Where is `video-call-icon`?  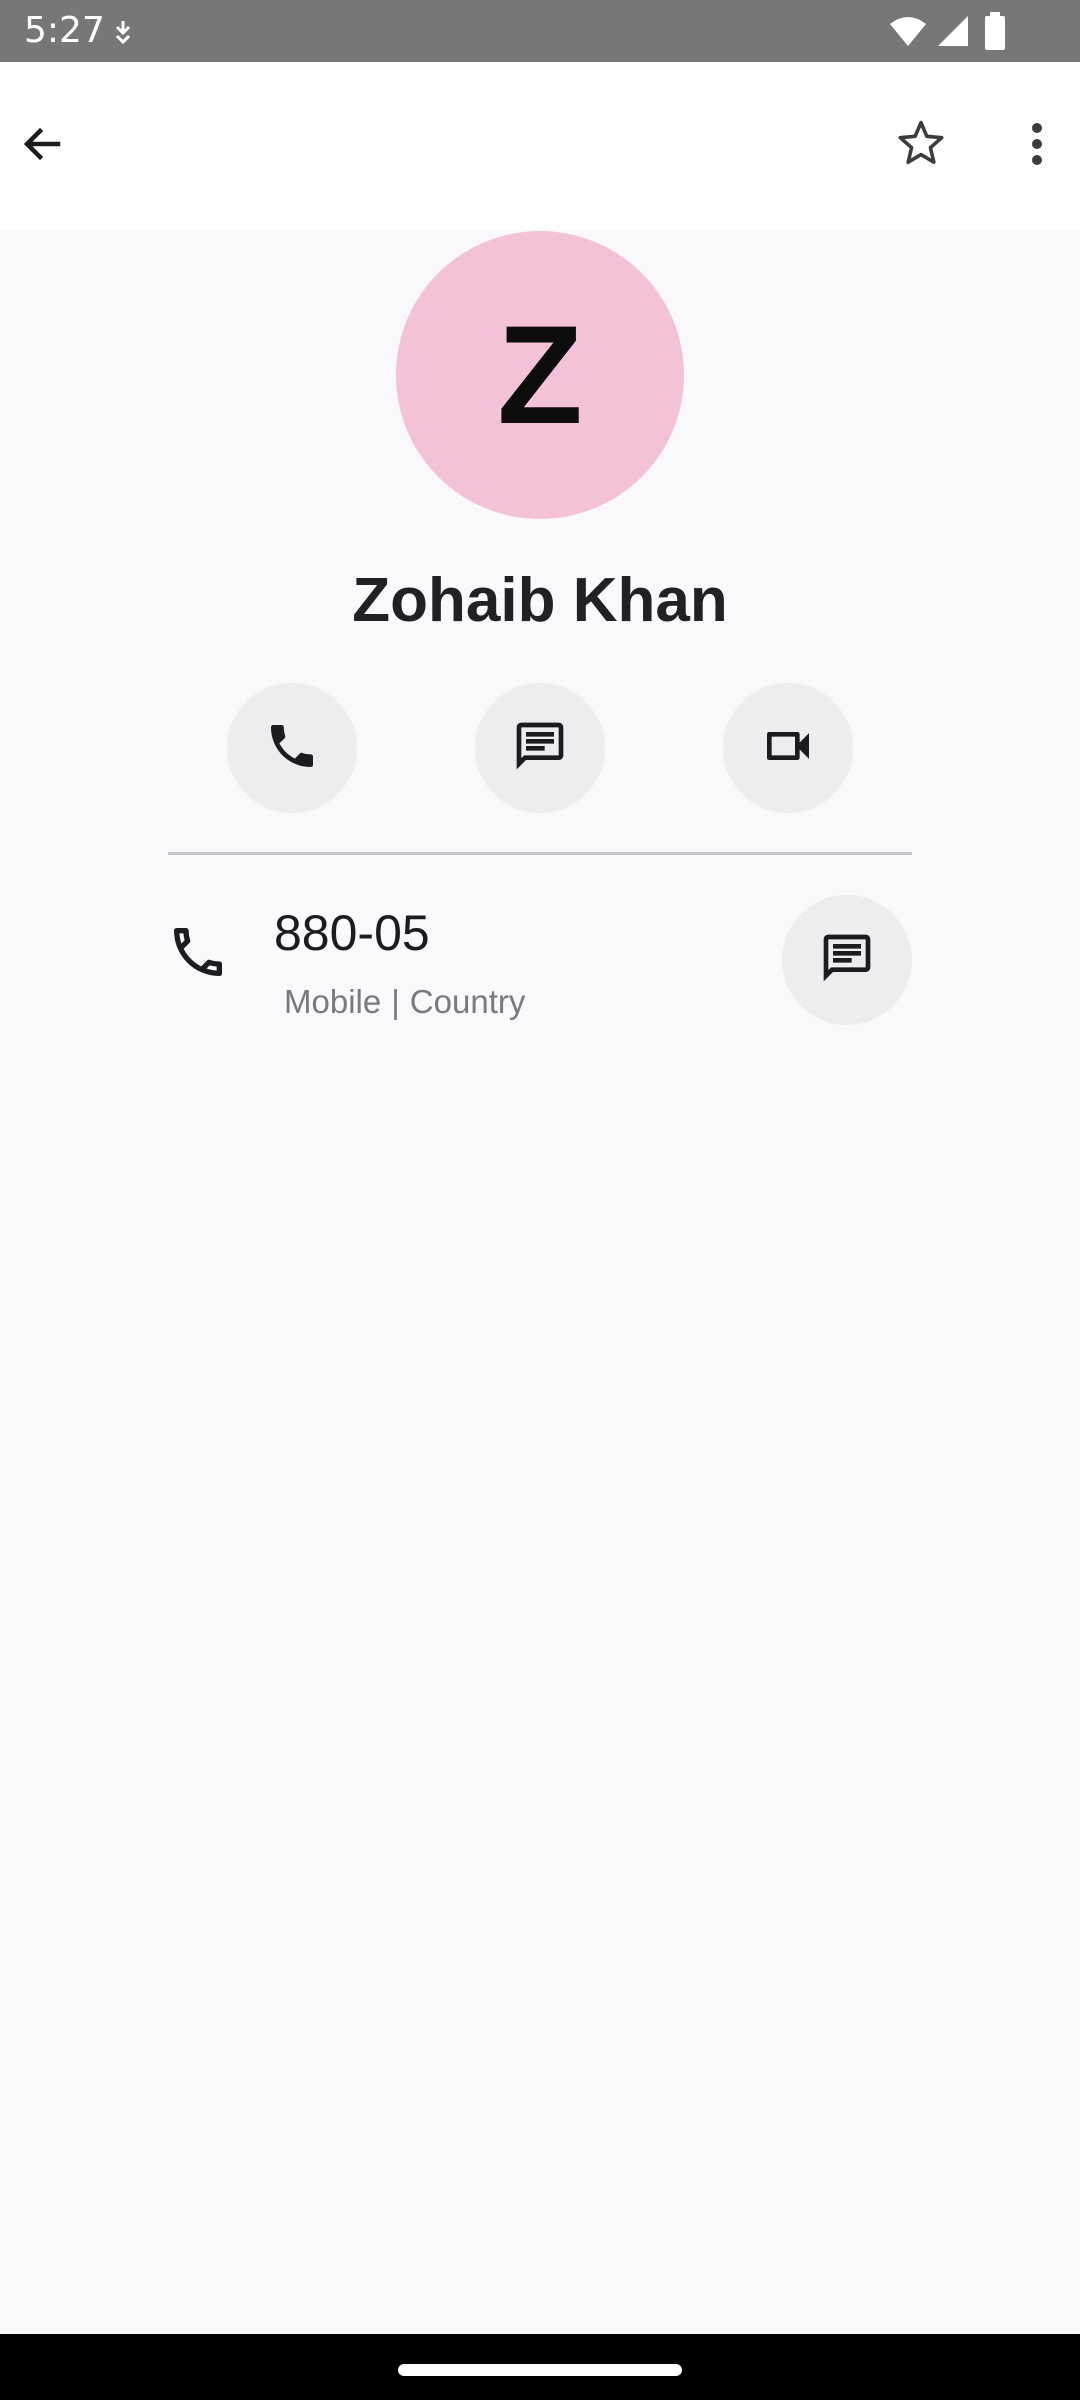 video-call-icon is located at coordinates (788, 748).